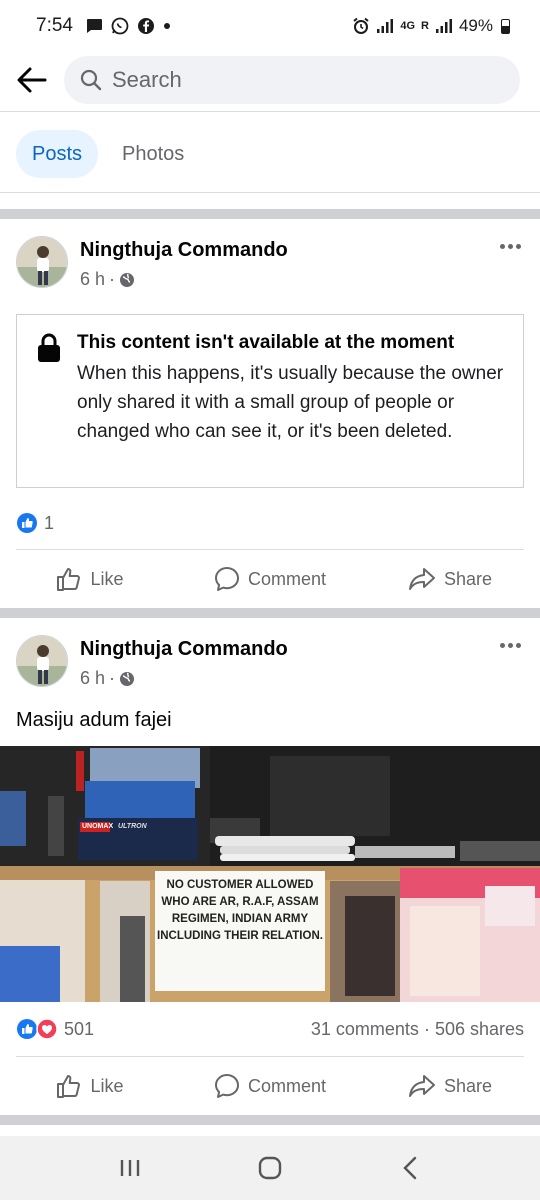 Image resolution: width=540 pixels, height=1200 pixels. What do you see at coordinates (270, 111) in the screenshot?
I see `header-divider` at bounding box center [270, 111].